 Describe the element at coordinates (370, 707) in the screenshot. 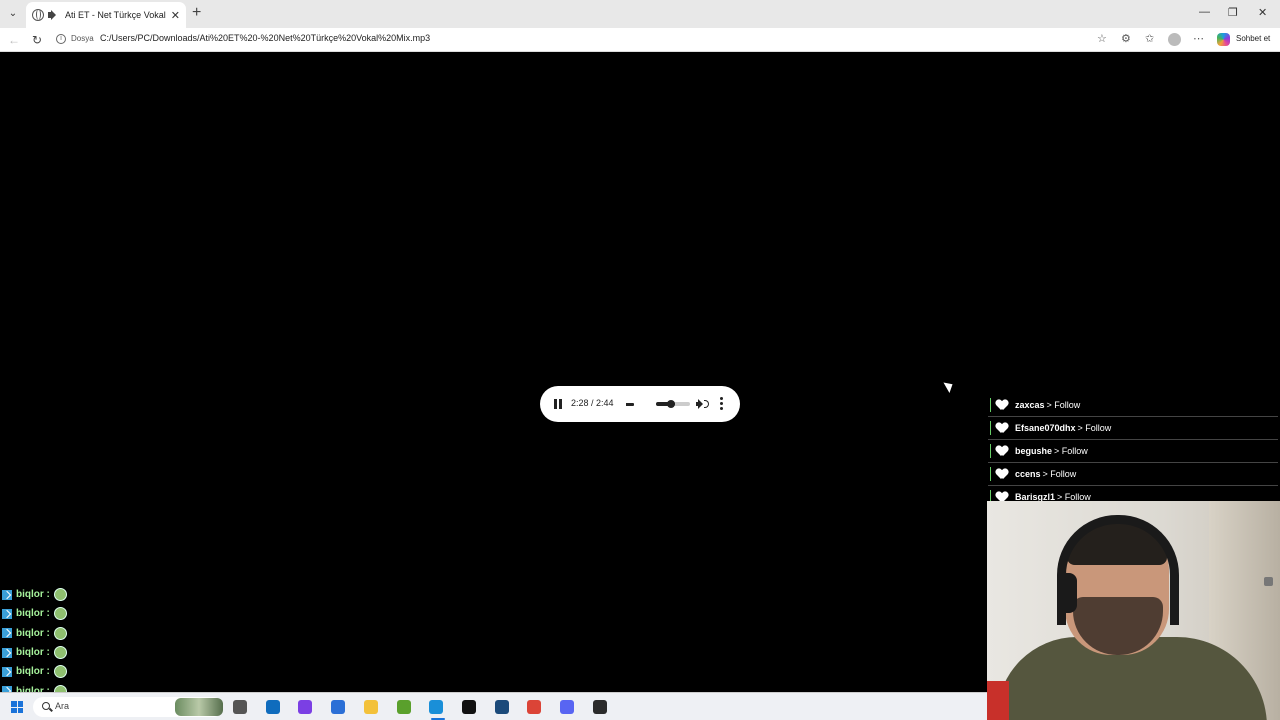

I see `file-explorer-icon` at that location.